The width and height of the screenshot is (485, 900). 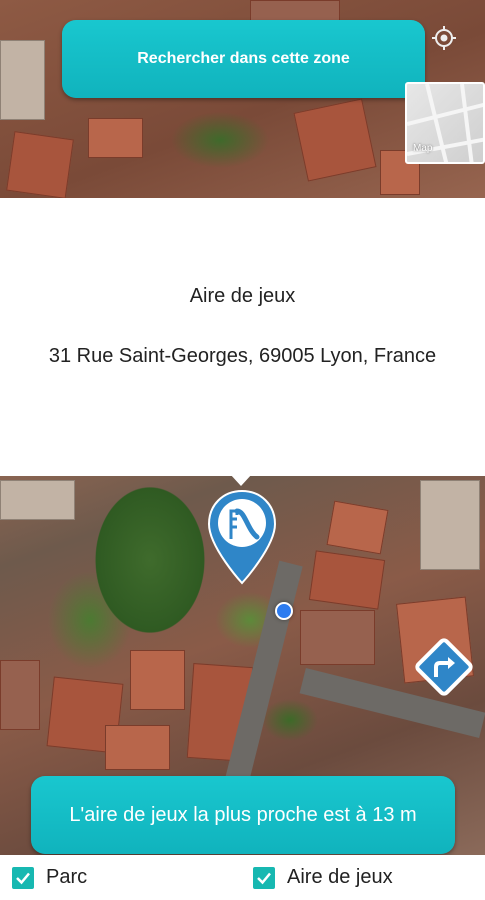 I want to click on turn-right-arrow-icon, so click(x=444, y=667).